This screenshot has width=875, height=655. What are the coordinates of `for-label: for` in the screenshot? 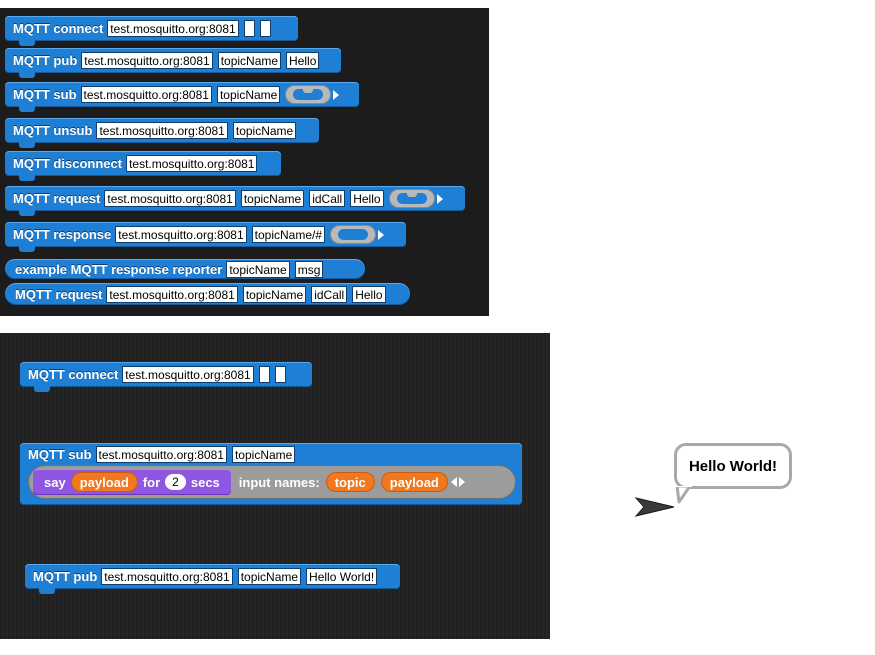 It's located at (151, 482).